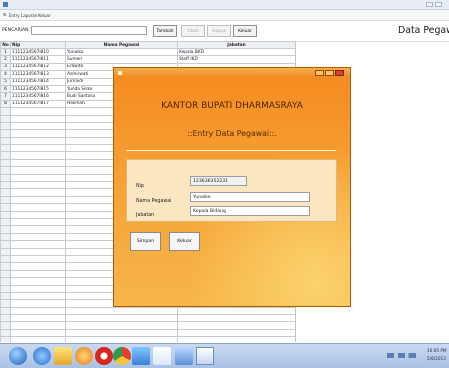 The height and width of the screenshot is (368, 449). I want to click on vb-project-icon, so click(184, 356).